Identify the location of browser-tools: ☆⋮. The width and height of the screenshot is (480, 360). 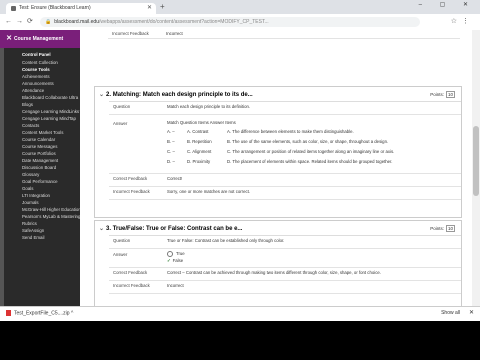
(462, 21).